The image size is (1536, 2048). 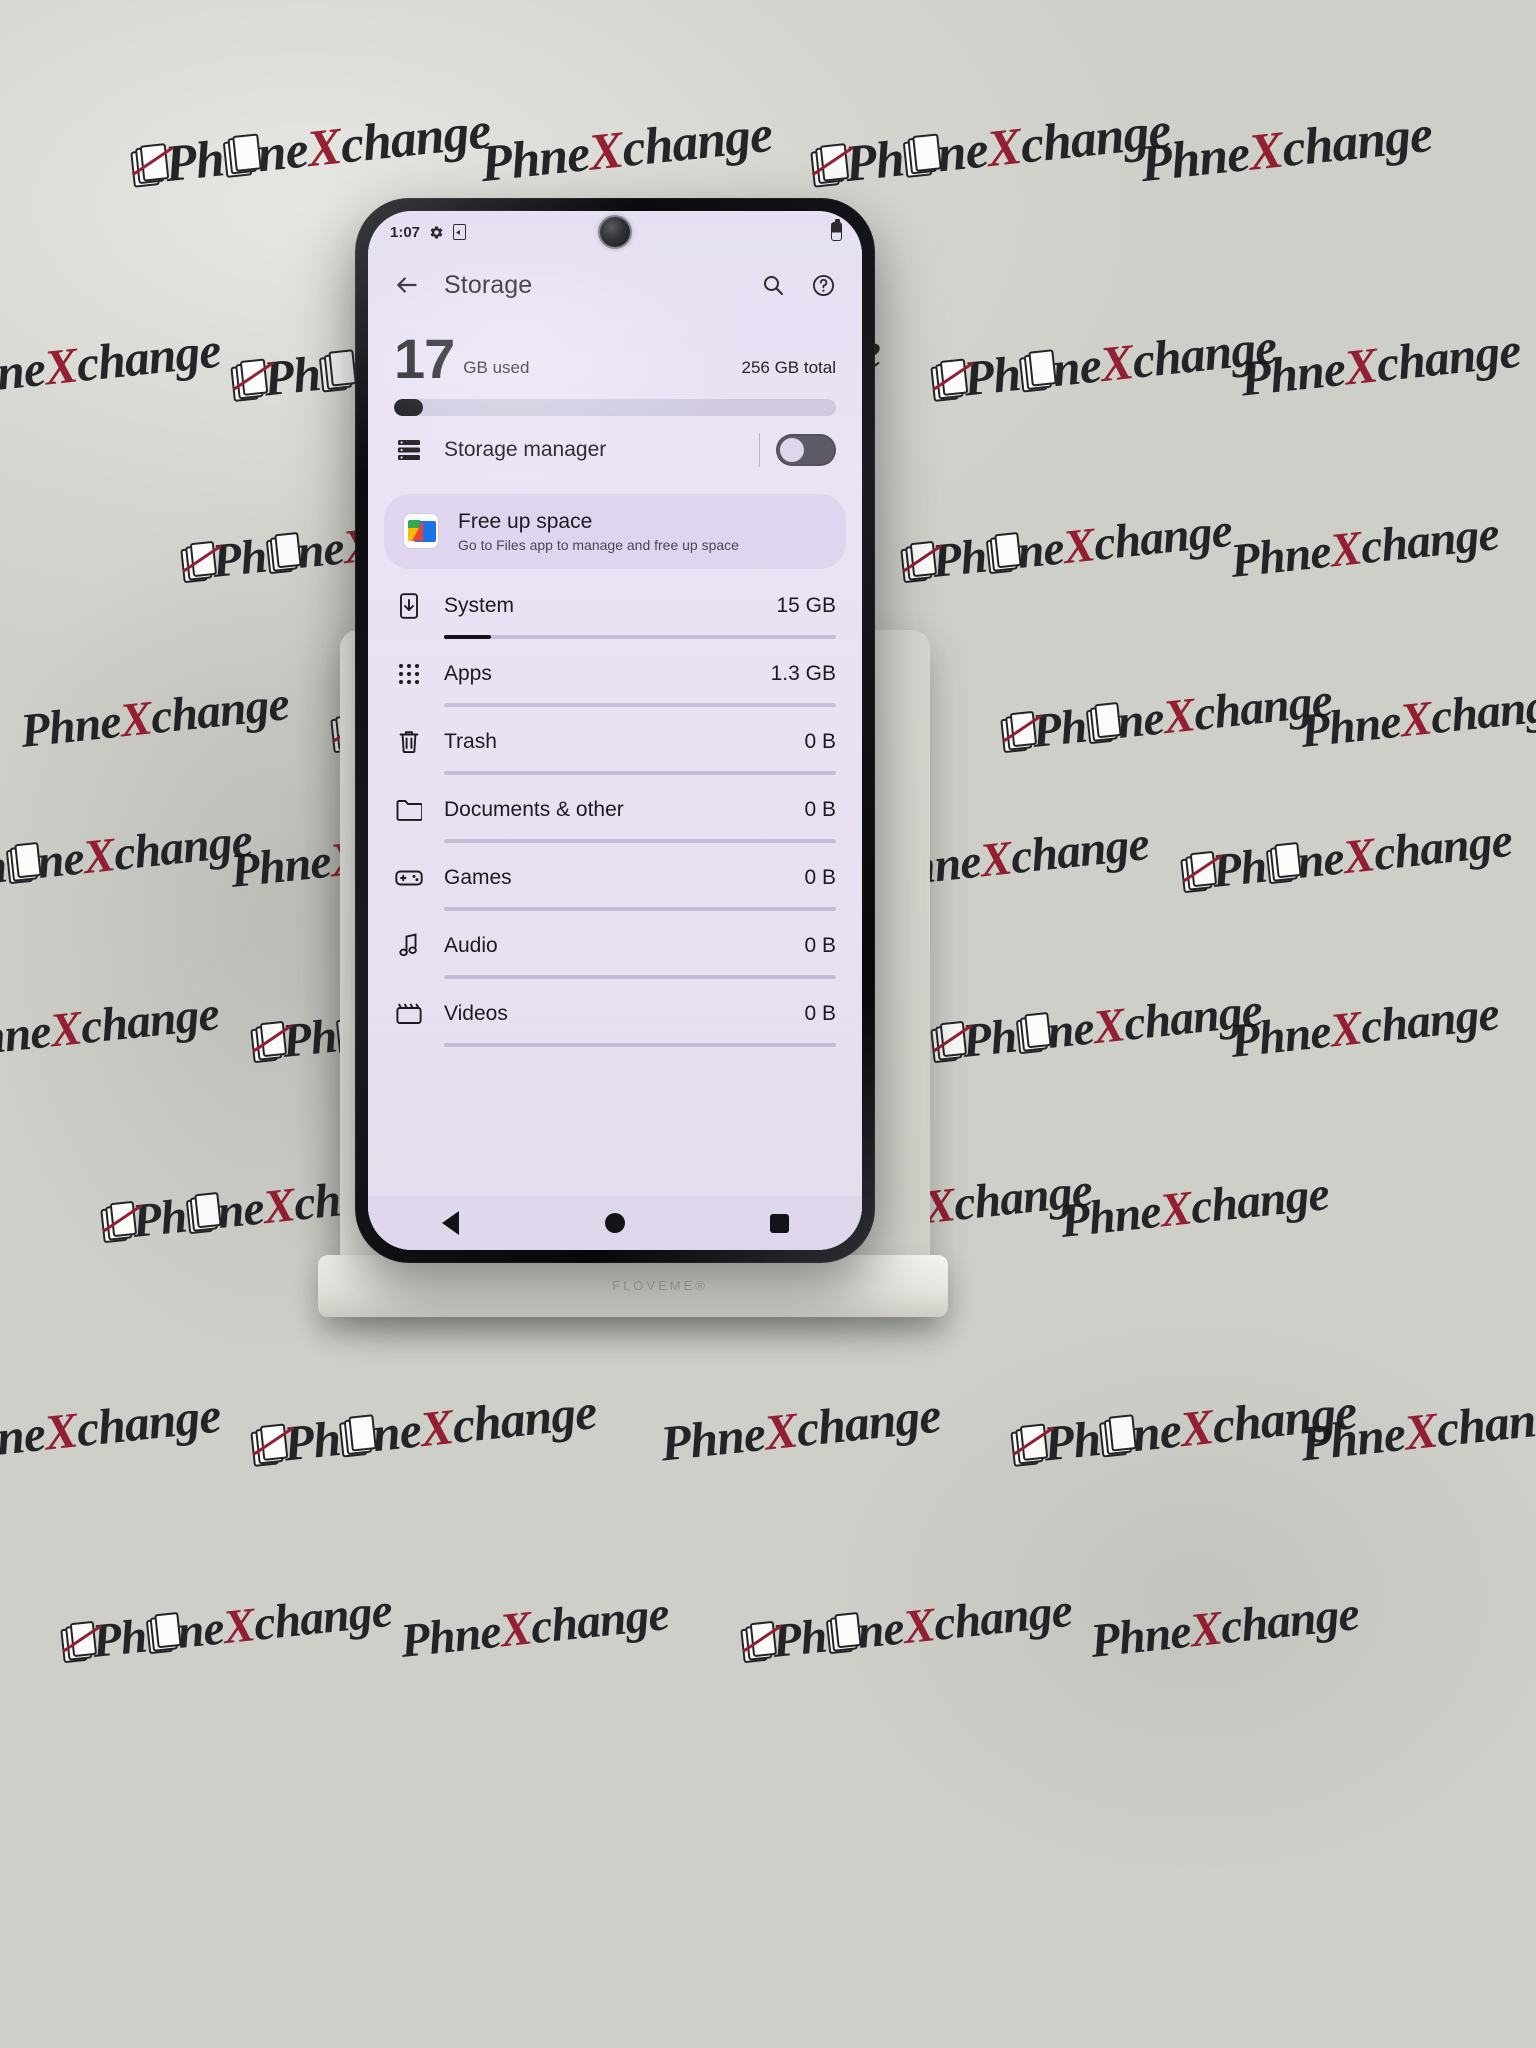 I want to click on status-time: 1:07, so click(x=405, y=232).